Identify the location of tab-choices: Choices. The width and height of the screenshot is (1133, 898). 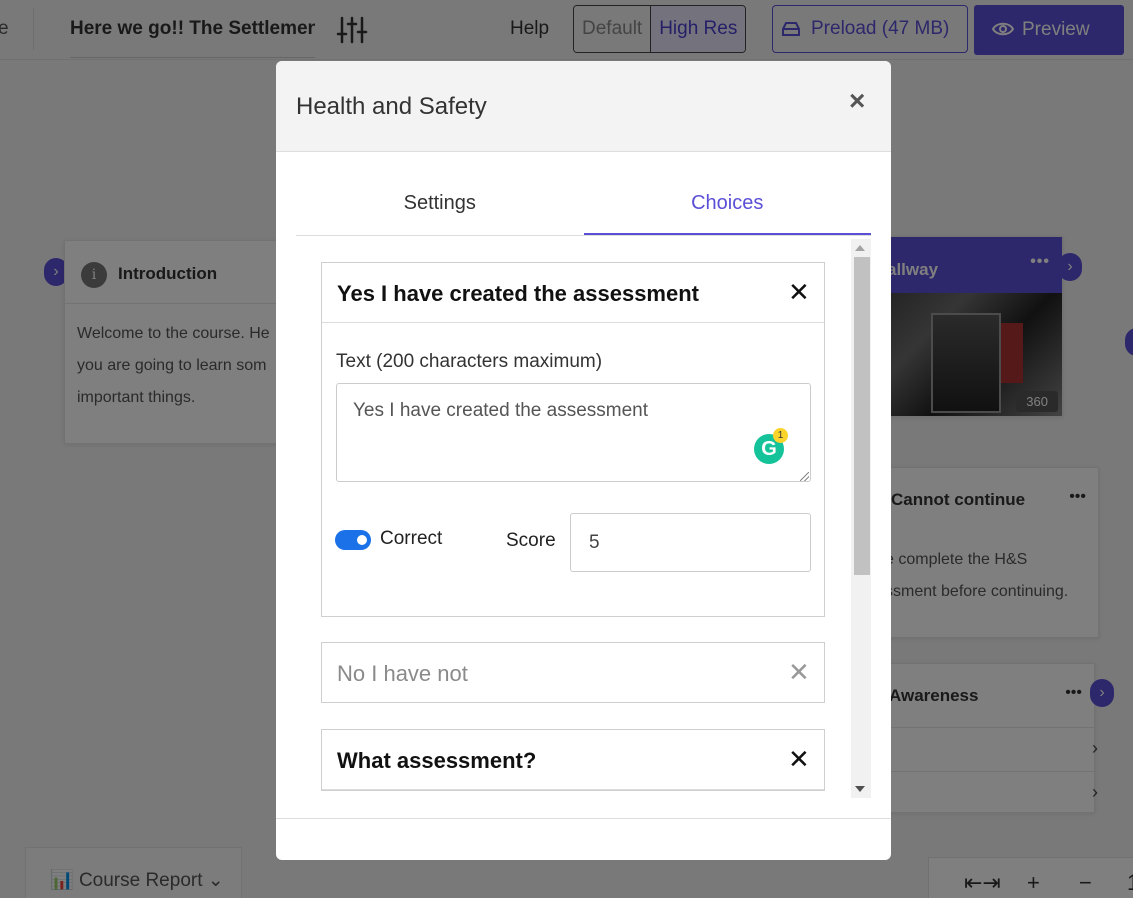
(727, 207).